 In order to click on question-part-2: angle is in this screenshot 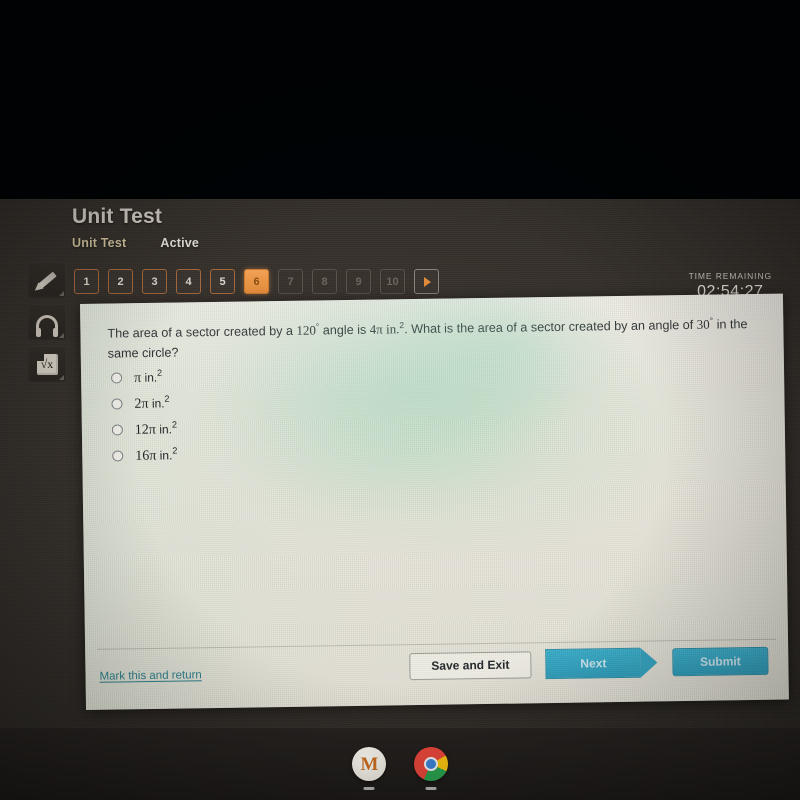, I will do `click(344, 330)`.